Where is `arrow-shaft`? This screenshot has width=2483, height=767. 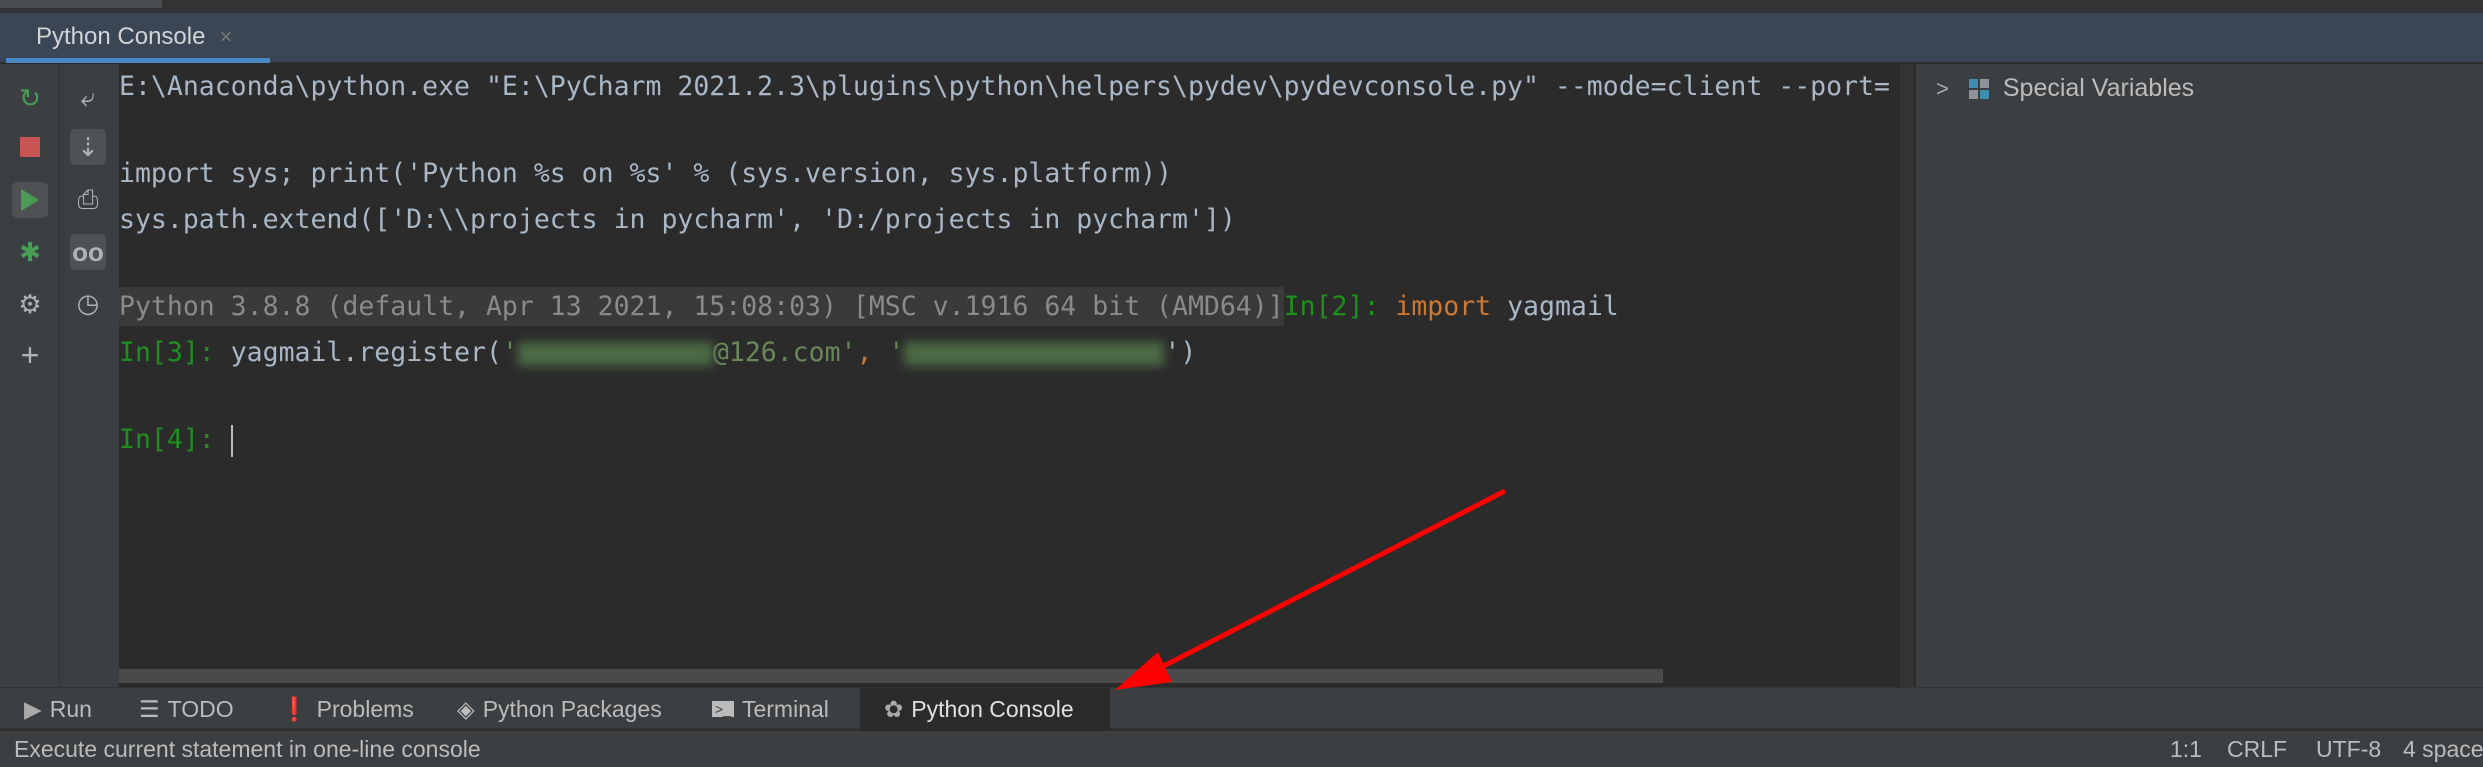
arrow-shaft is located at coordinates (1327, 582).